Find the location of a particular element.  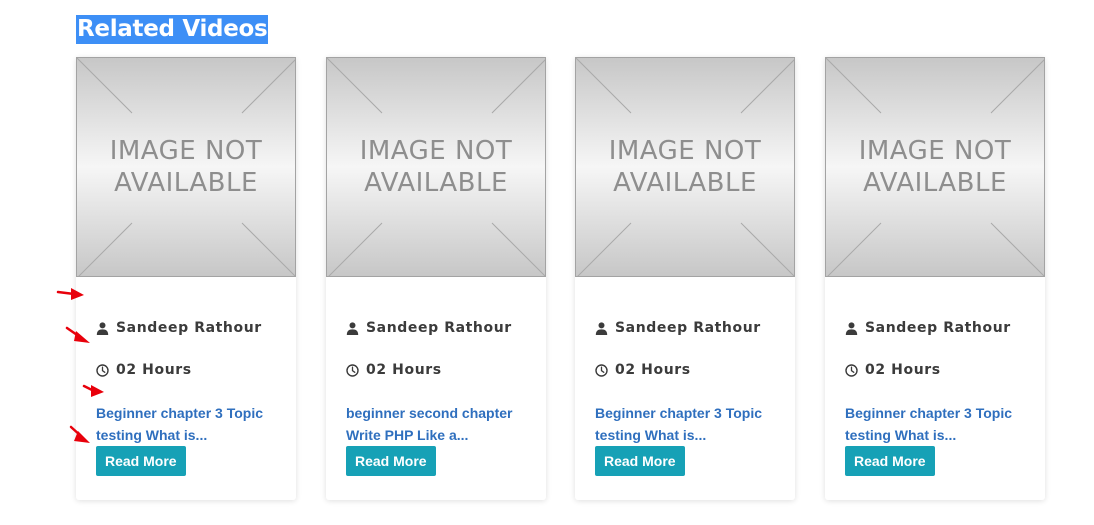

section-title: Related Videos is located at coordinates (172, 29).